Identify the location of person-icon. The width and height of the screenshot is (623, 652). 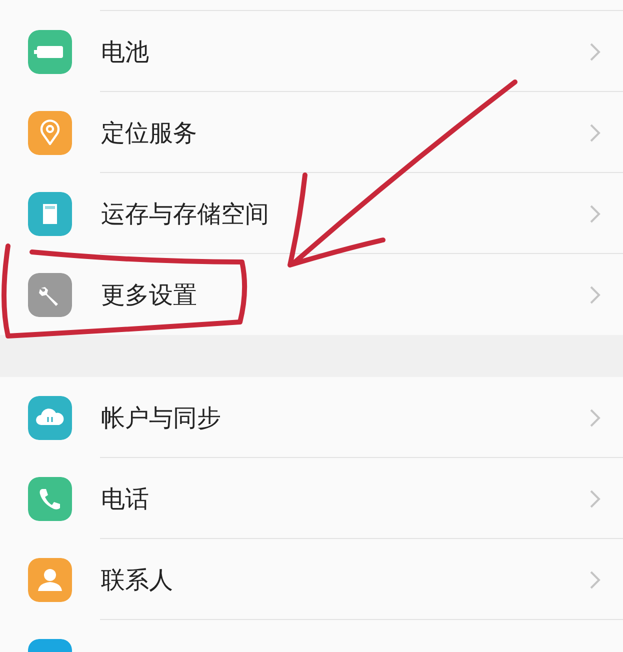
(50, 580).